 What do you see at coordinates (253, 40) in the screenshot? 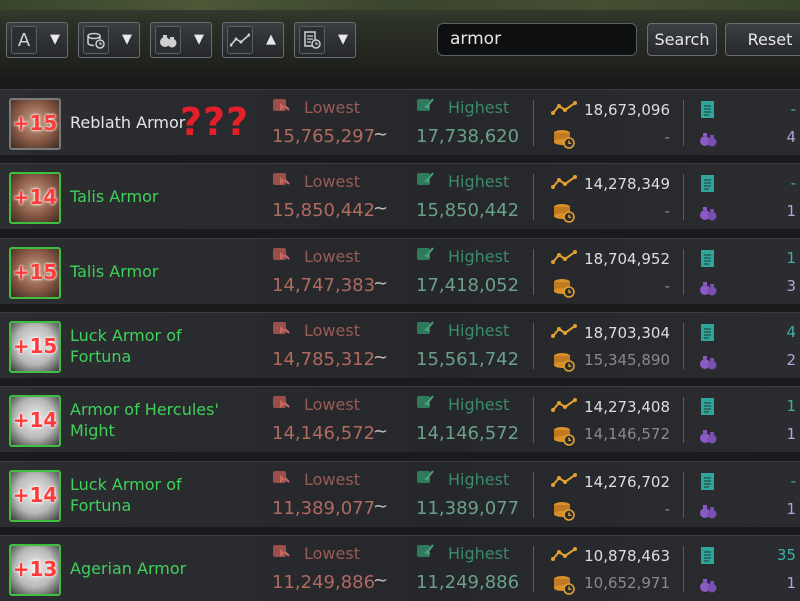
I see `sort-trend-dropdown: ▲` at bounding box center [253, 40].